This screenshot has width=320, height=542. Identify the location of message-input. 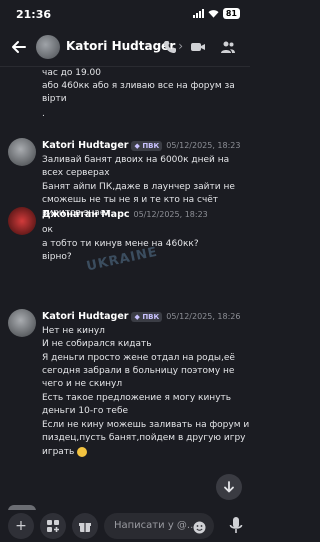
(154, 525).